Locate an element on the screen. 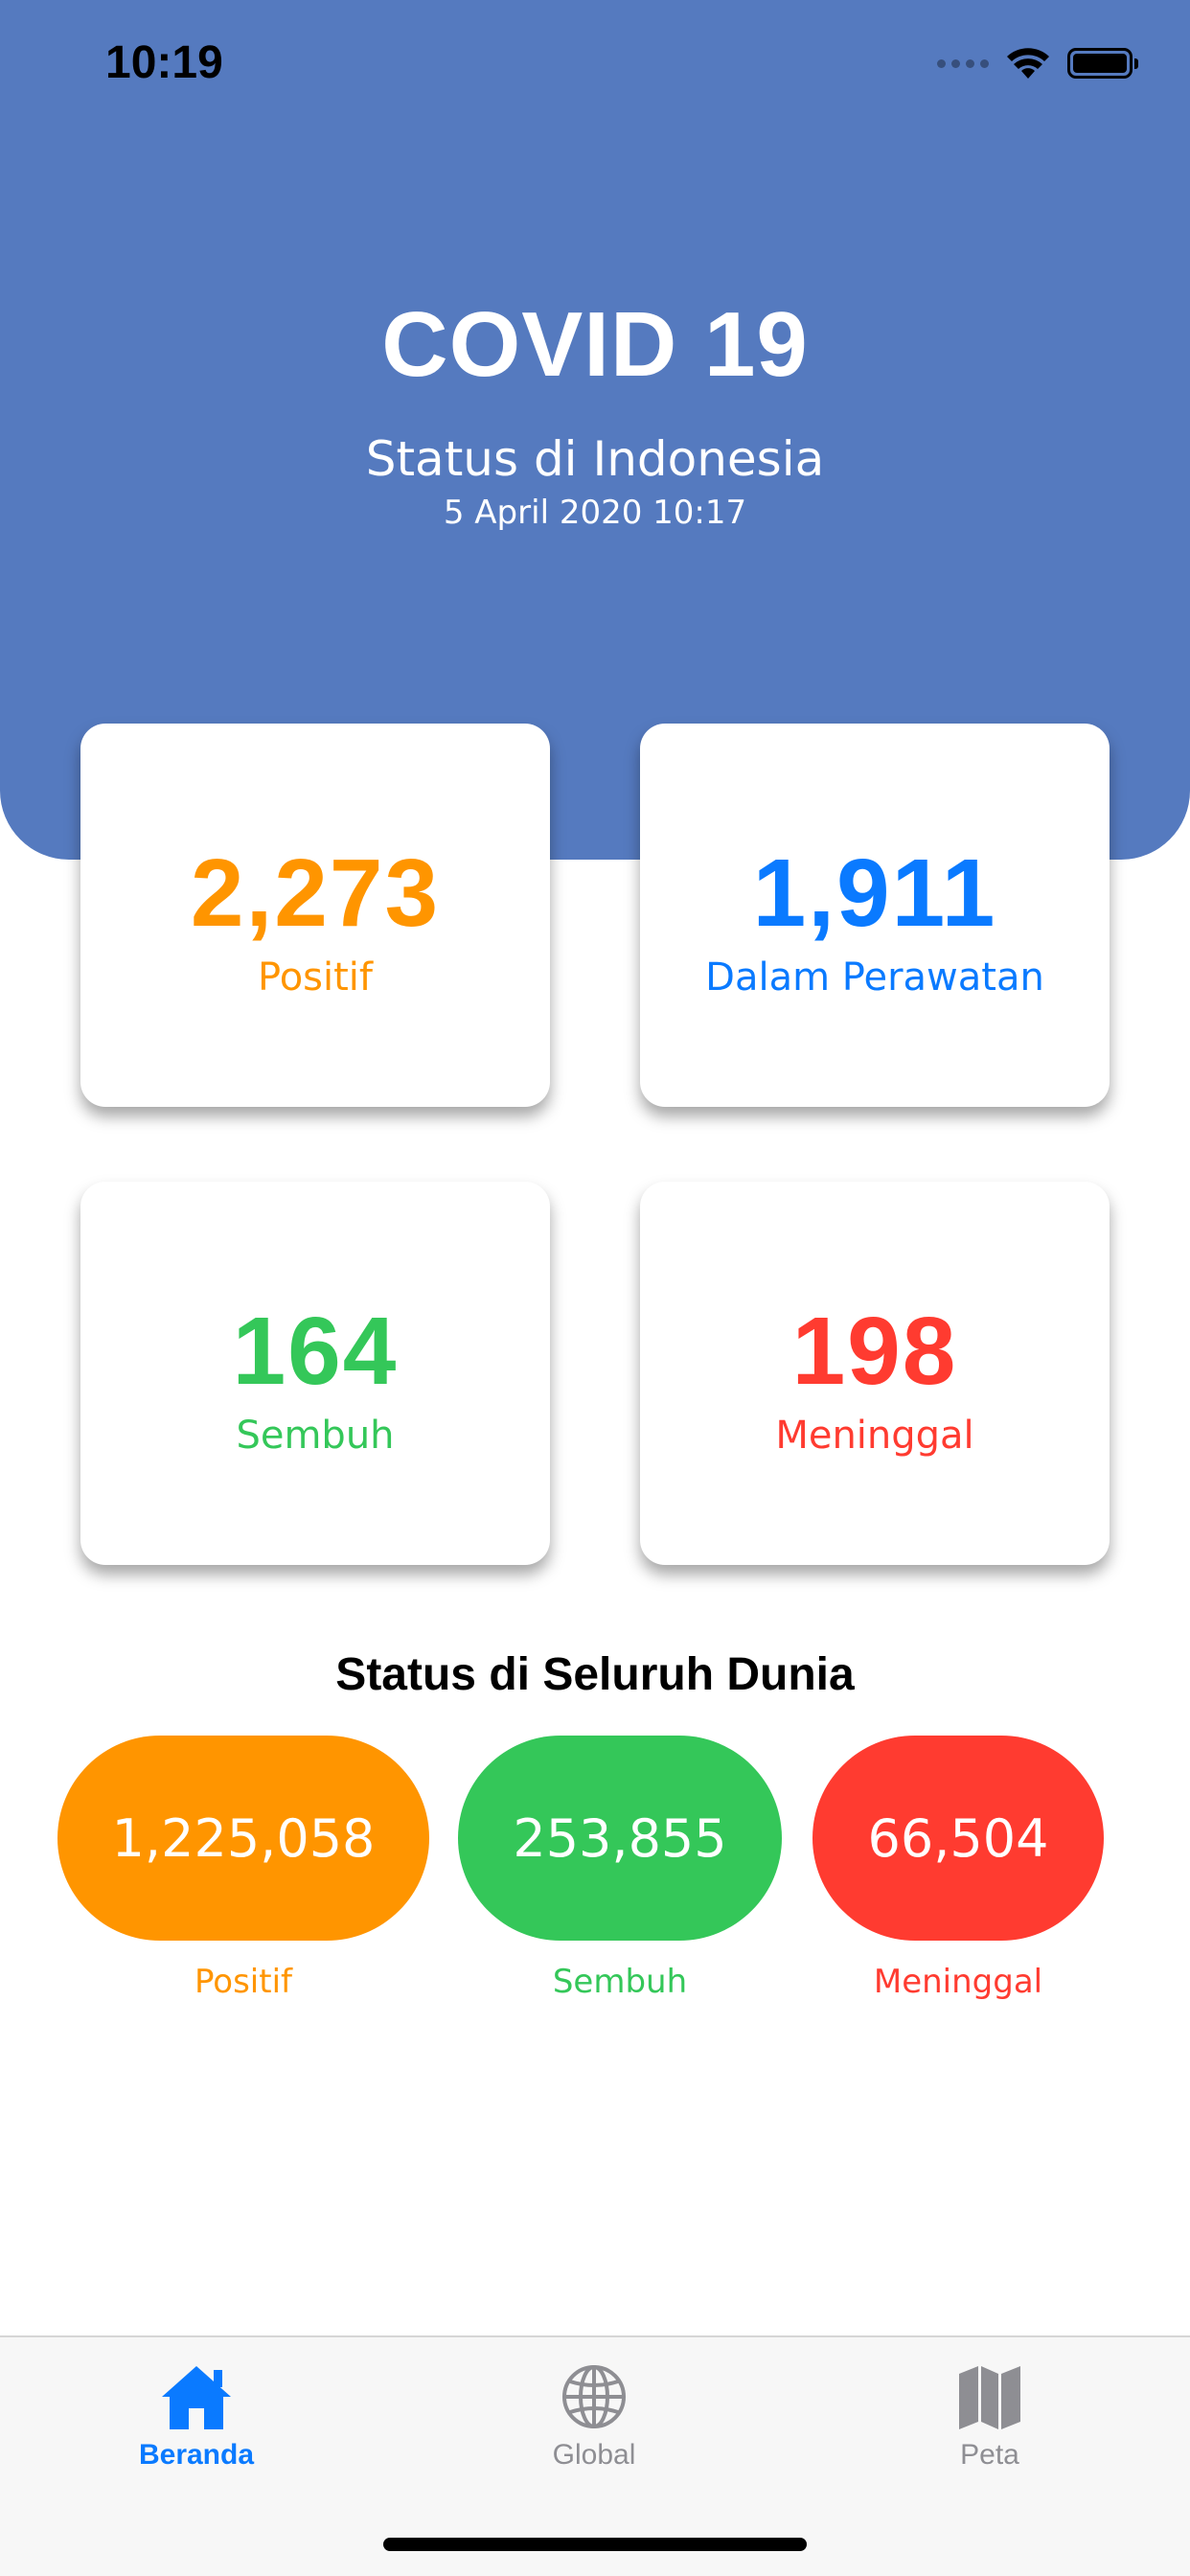 Image resolution: width=1190 pixels, height=2576 pixels. card-recovered: 164 Sembuh is located at coordinates (315, 1373).